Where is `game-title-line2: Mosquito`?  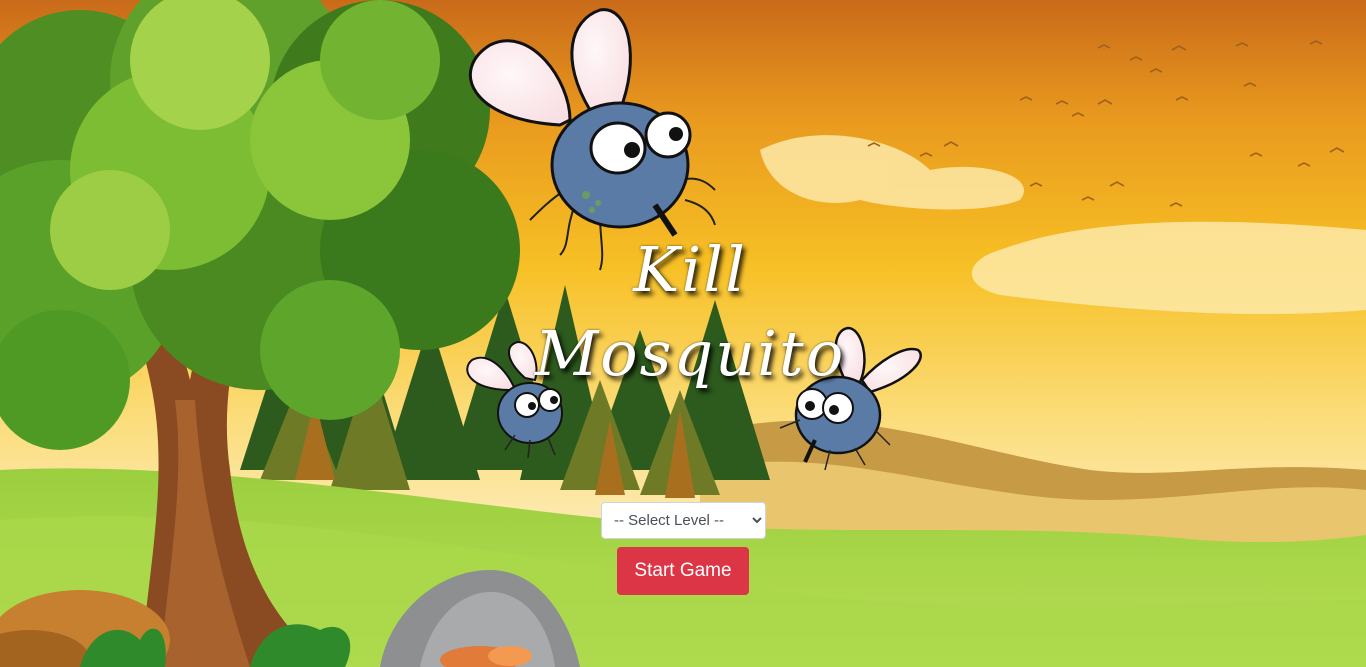
game-title-line2: Mosquito is located at coordinates (690, 353).